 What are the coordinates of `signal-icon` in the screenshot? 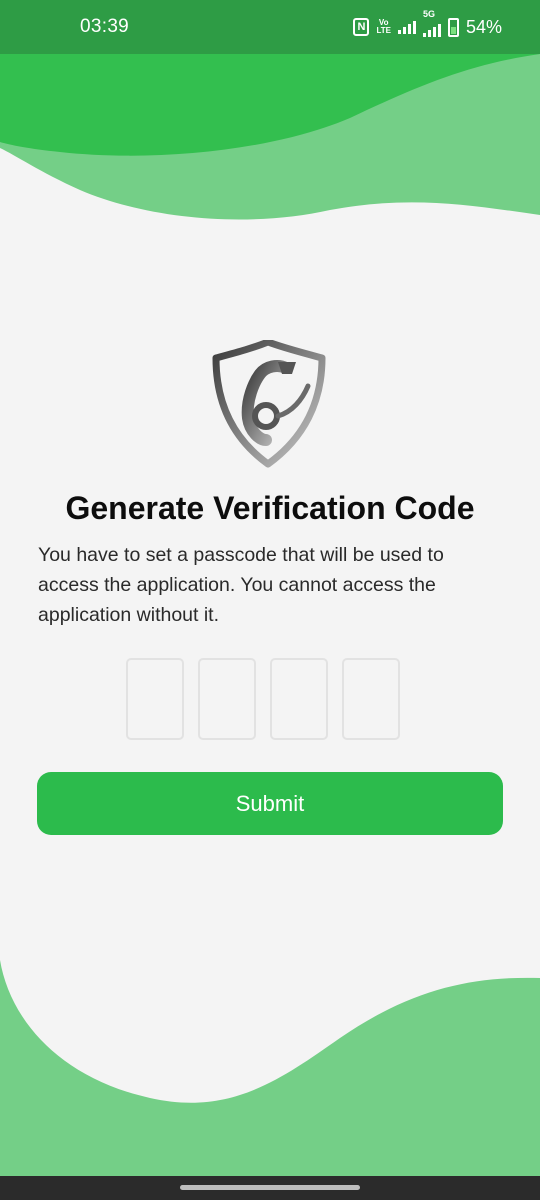 It's located at (406, 27).